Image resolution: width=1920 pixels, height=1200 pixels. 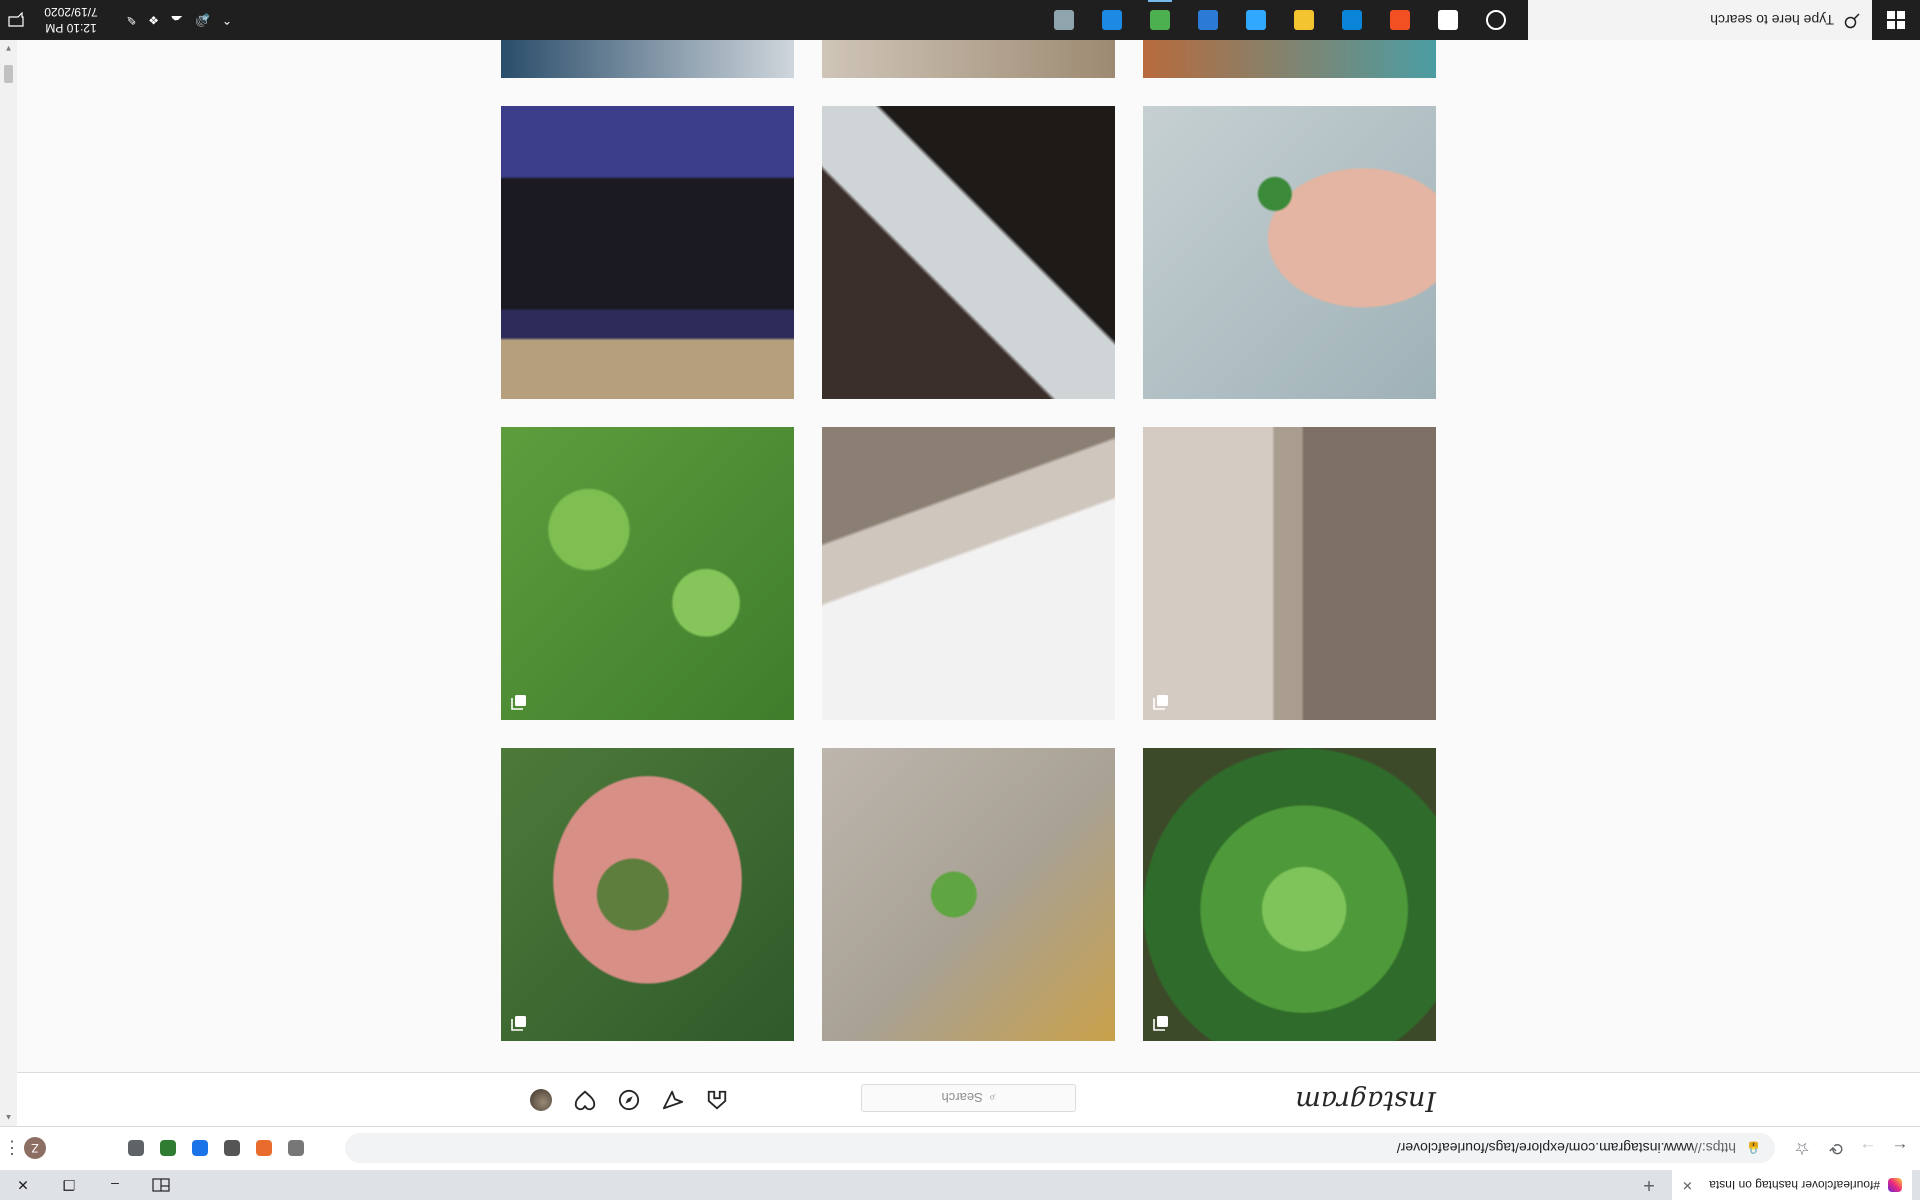 I want to click on dropbox-icon: ❖, so click(x=153, y=20).